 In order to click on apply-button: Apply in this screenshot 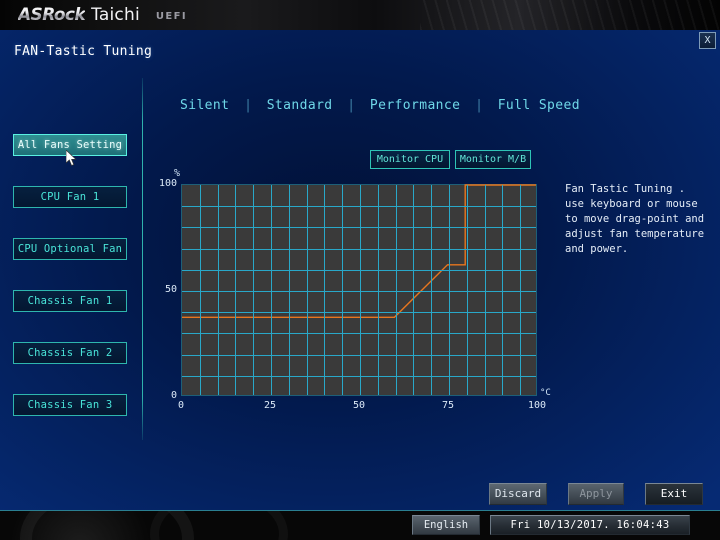, I will do `click(596, 494)`.